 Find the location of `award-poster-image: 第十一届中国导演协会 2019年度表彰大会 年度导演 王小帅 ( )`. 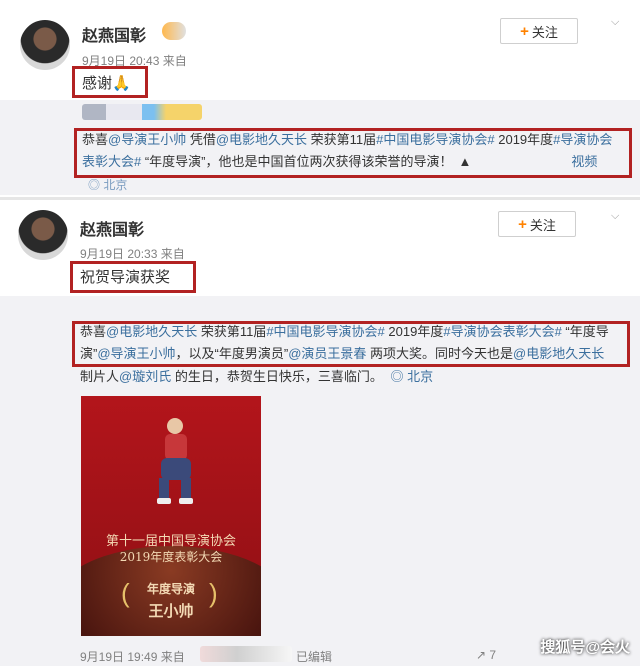

award-poster-image: 第十一届中国导演协会 2019年度表彰大会 年度导演 王小帅 ( ) is located at coordinates (171, 516).